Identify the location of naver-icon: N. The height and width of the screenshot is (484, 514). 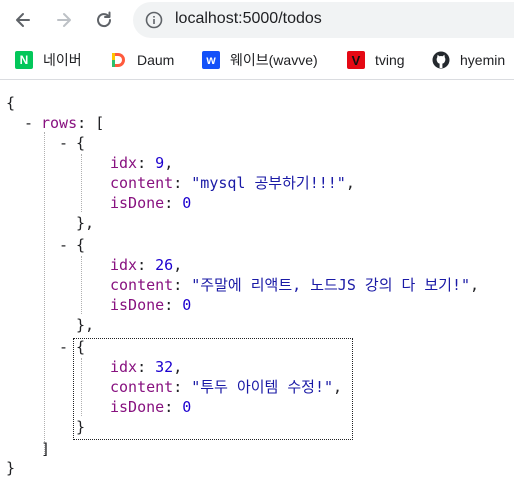
(24, 60).